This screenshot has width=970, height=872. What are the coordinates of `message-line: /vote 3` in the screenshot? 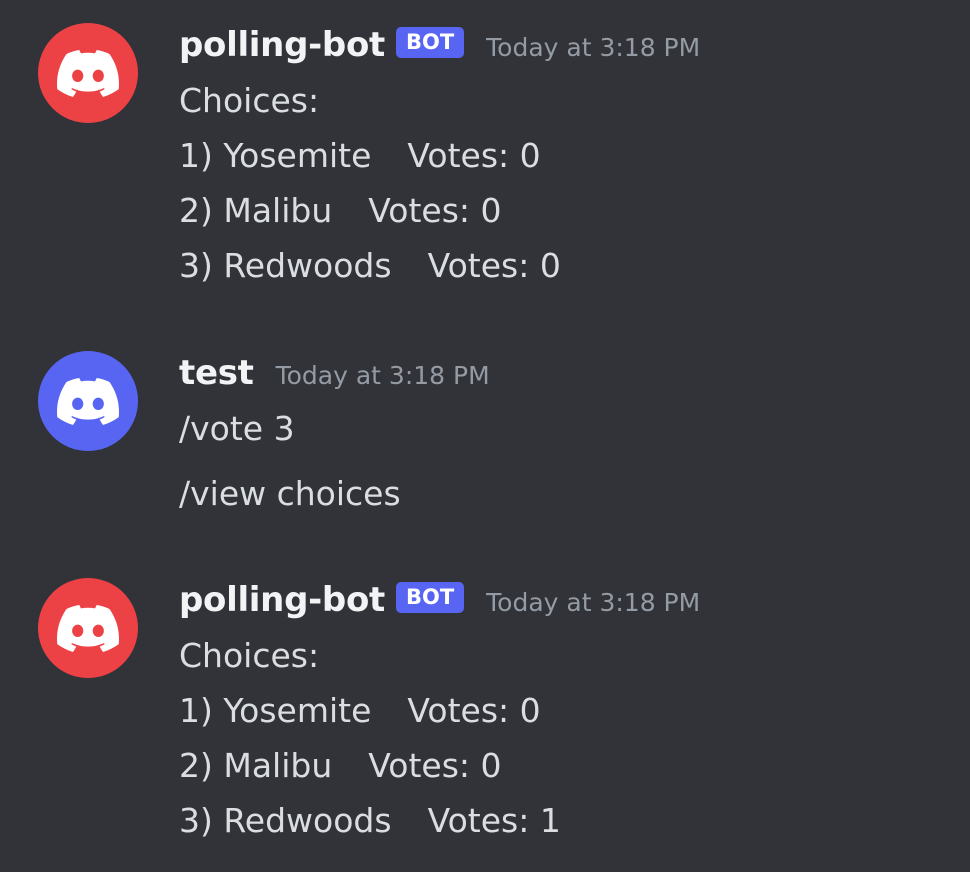 It's located at (237, 429).